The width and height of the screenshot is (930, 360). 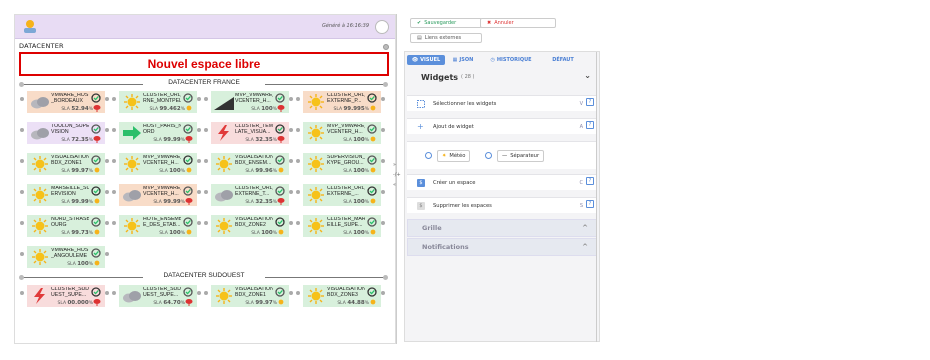 What do you see at coordinates (502, 126) in the screenshot?
I see `add-widget-row: + Ajout de widget A ?` at bounding box center [502, 126].